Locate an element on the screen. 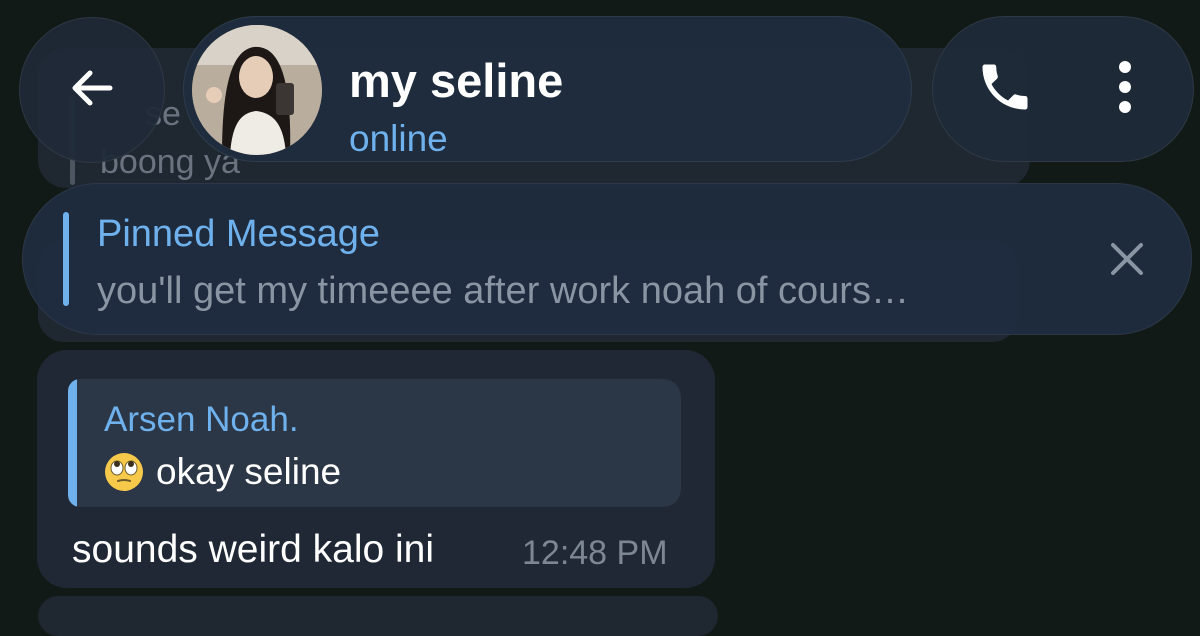 The height and width of the screenshot is (636, 1200). message-text: sounds weird kalo ini is located at coordinates (253, 549).